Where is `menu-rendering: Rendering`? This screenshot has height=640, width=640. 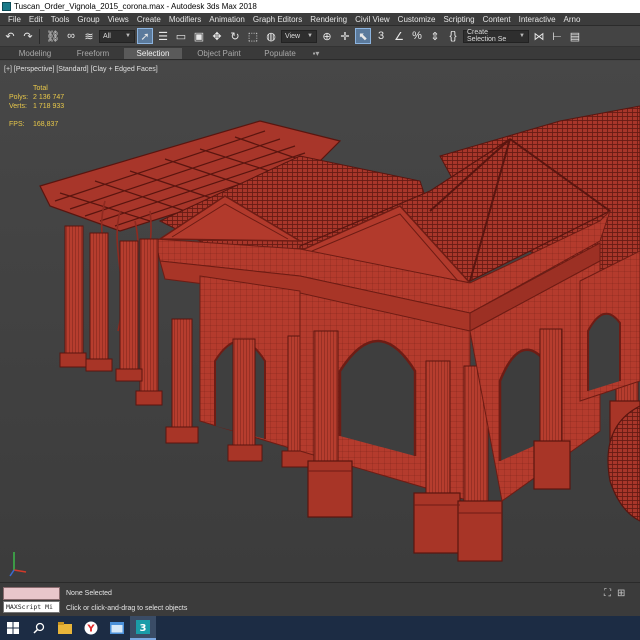
menu-rendering: Rendering is located at coordinates (324, 19).